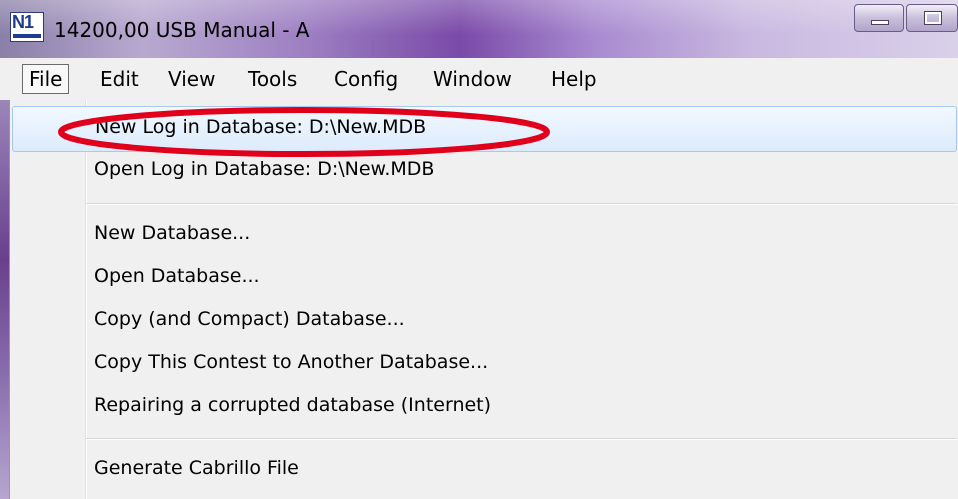  I want to click on menu-item-label: Open Log in Database: D:\New.MDB, so click(264, 169).